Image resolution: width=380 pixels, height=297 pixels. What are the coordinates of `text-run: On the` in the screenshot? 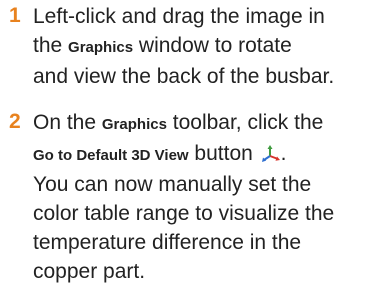 It's located at (67, 122).